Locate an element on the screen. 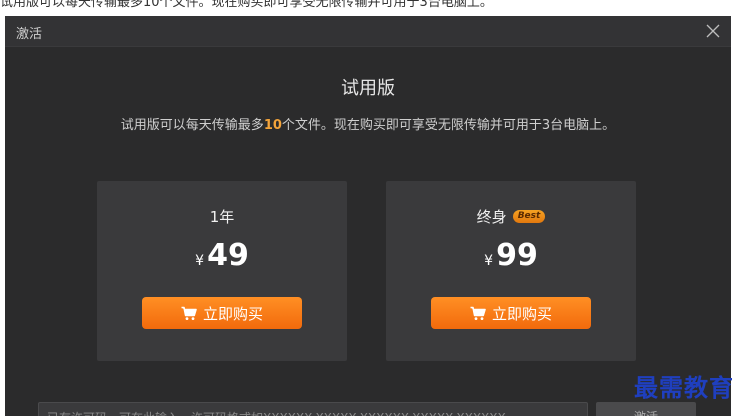 The image size is (742, 416). buy-now-button-1-year: 立即购买 is located at coordinates (222, 313).